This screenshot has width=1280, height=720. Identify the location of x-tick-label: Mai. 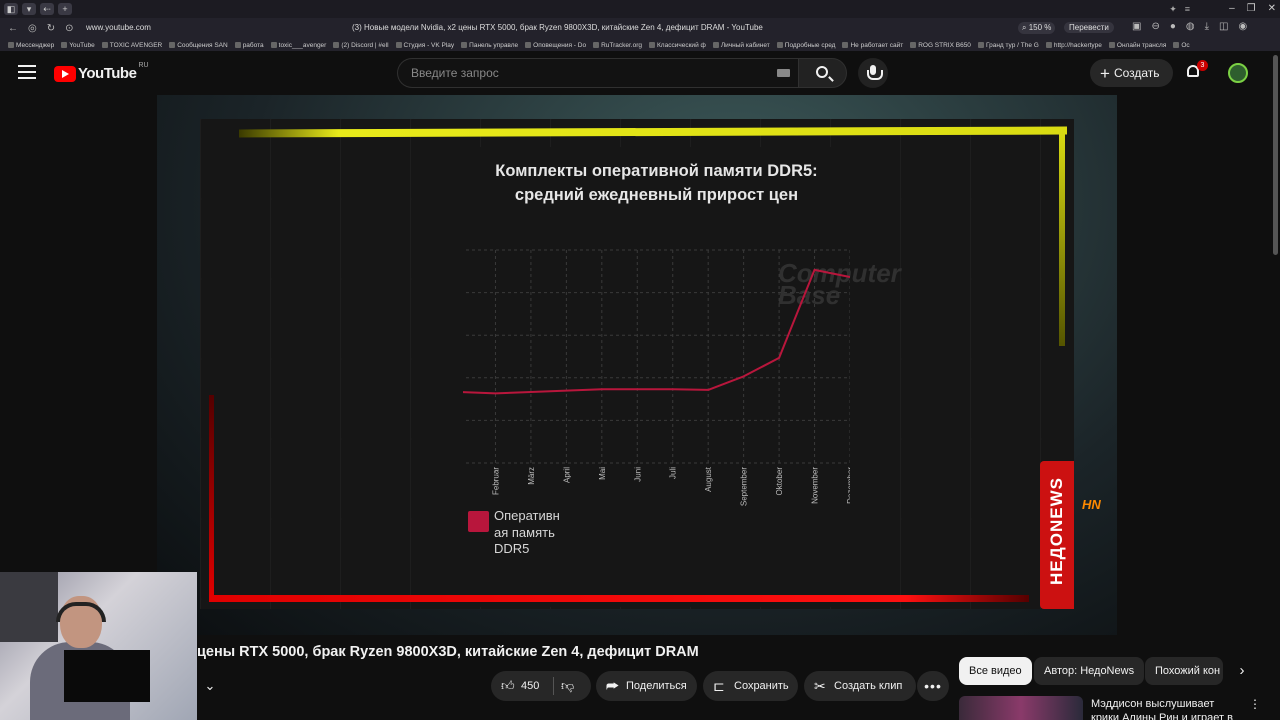
(602, 473).